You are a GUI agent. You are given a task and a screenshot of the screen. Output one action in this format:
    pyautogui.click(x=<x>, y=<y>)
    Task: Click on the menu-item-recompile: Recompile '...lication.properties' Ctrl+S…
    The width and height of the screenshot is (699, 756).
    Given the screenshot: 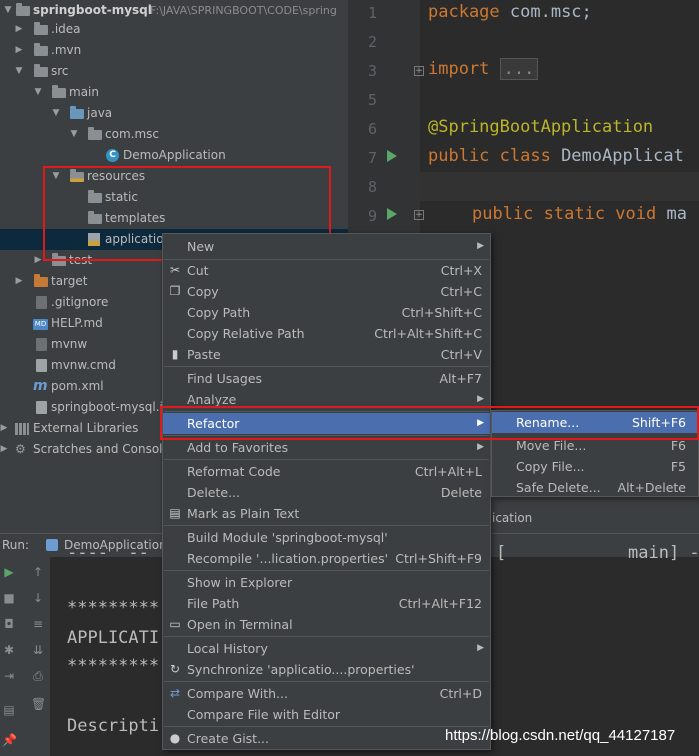 What is the action you would take?
    pyautogui.click(x=326, y=558)
    